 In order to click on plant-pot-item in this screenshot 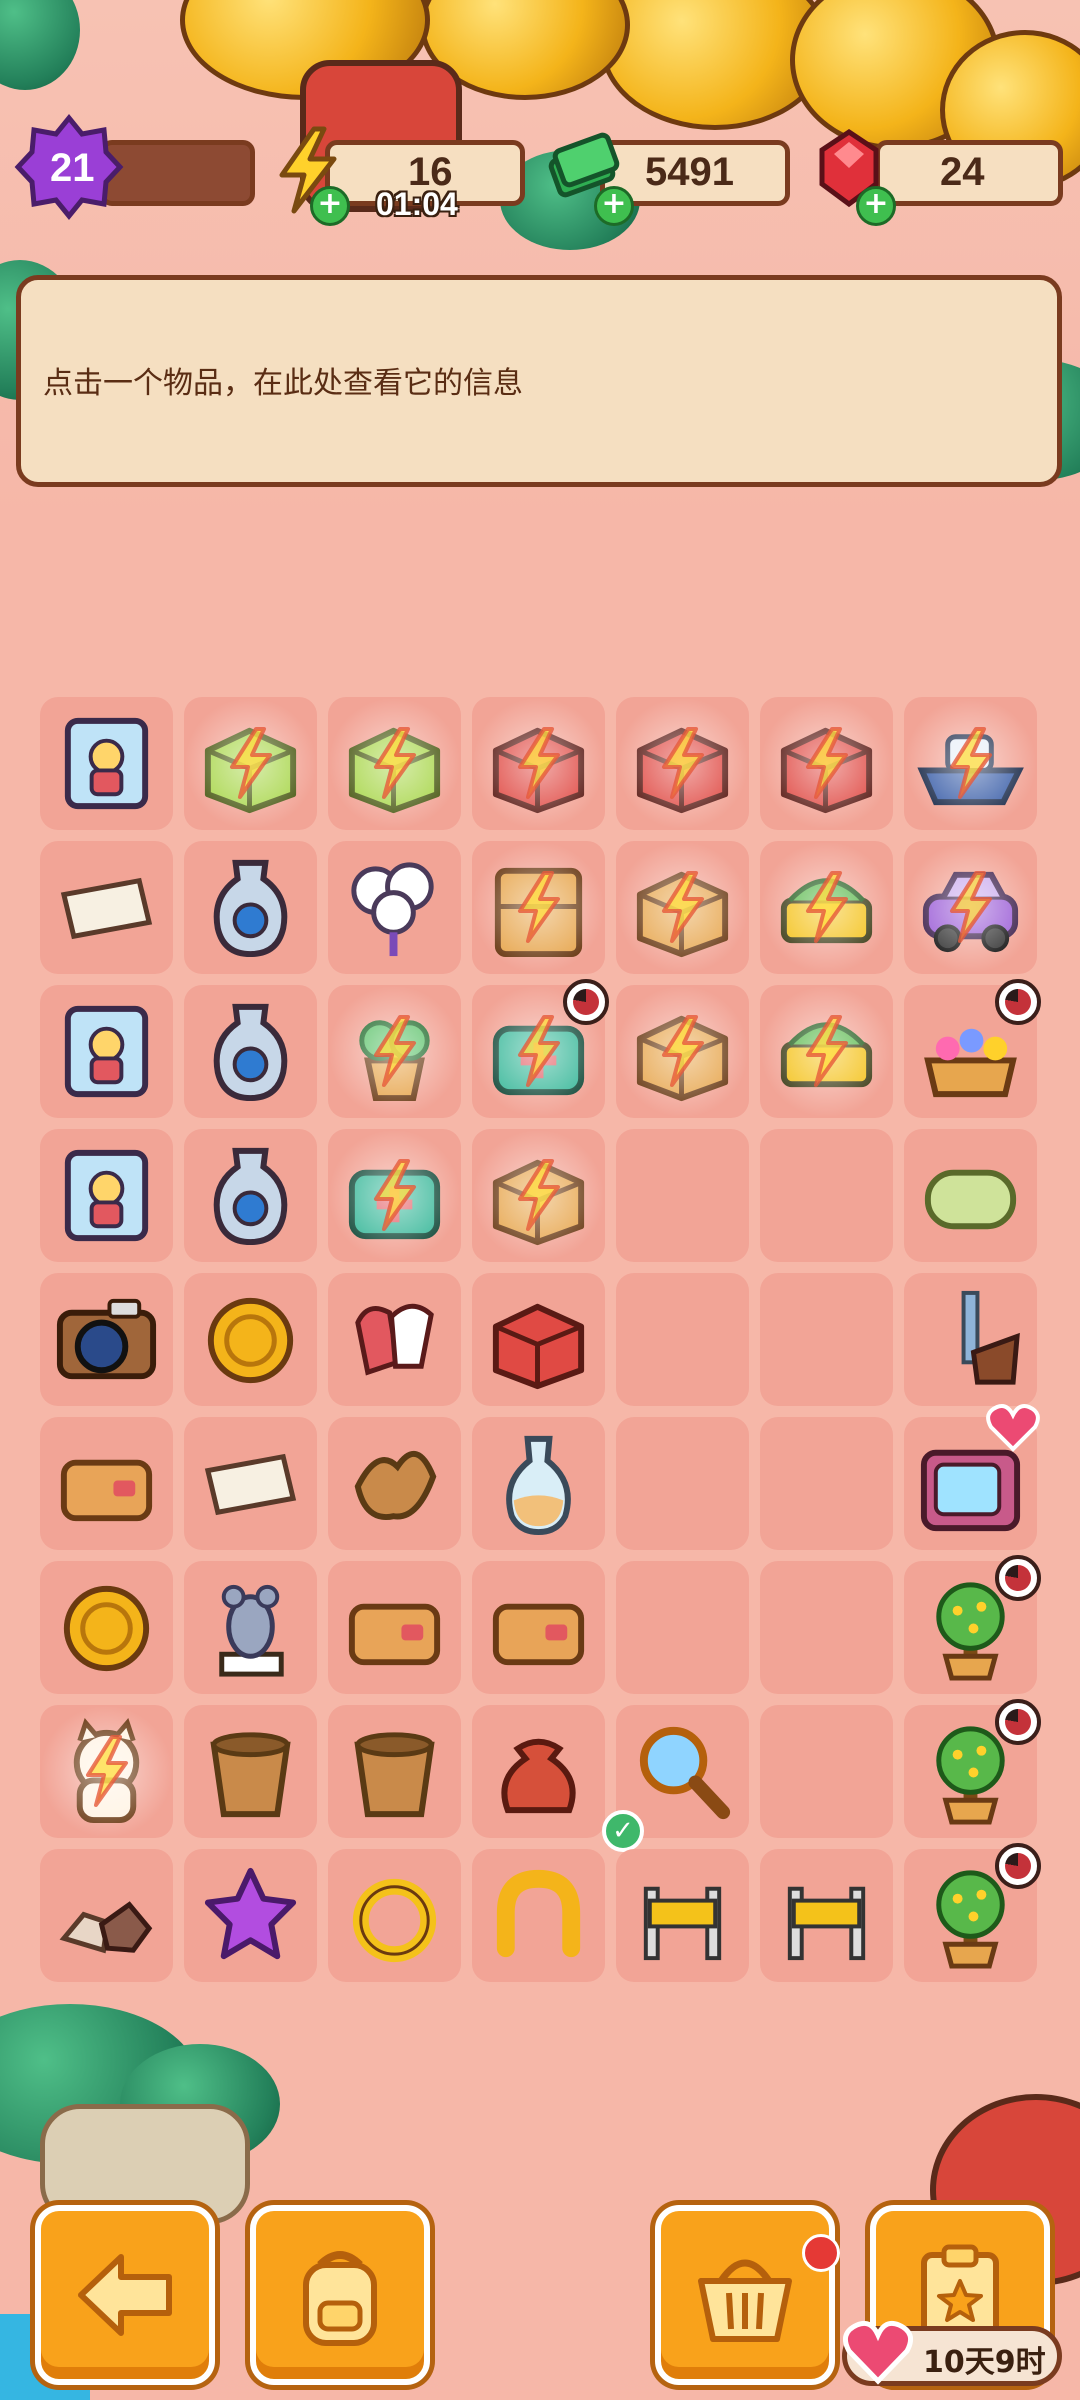, I will do `click(394, 1051)`.